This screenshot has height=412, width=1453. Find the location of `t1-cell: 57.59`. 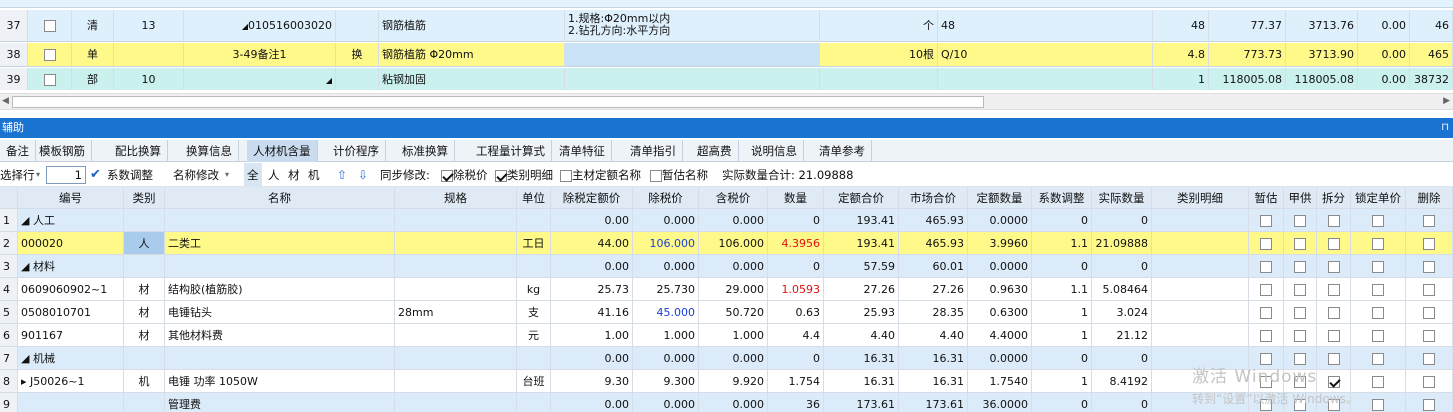

t1-cell: 57.59 is located at coordinates (861, 266).